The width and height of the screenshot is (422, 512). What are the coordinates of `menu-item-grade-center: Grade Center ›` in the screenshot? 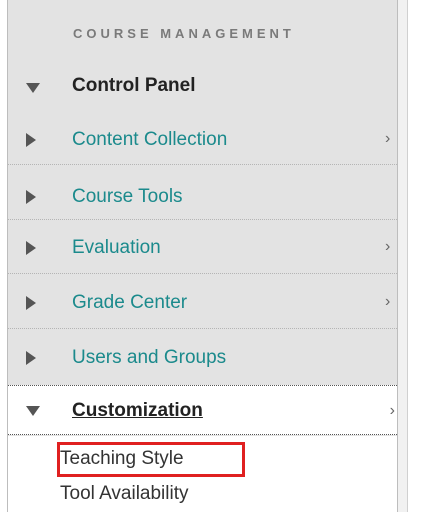 It's located at (202, 303).